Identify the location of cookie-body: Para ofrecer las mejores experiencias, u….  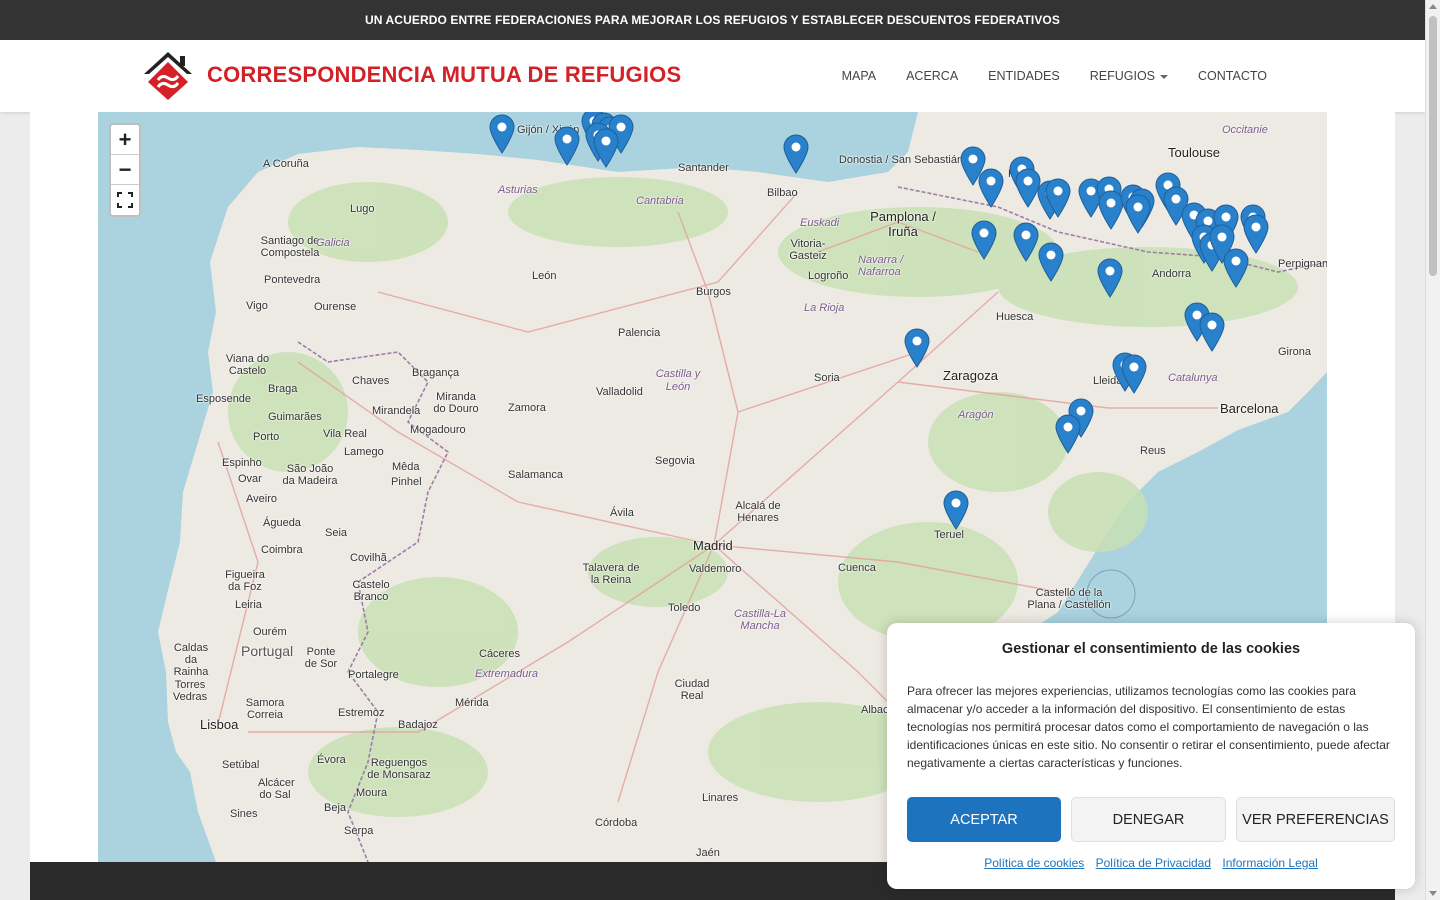
(1148, 727).